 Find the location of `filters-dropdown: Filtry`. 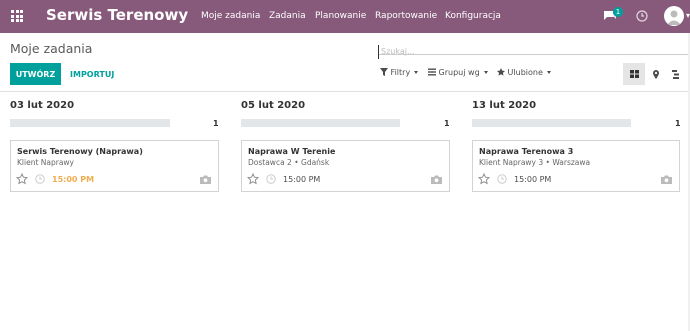

filters-dropdown: Filtry is located at coordinates (399, 72).